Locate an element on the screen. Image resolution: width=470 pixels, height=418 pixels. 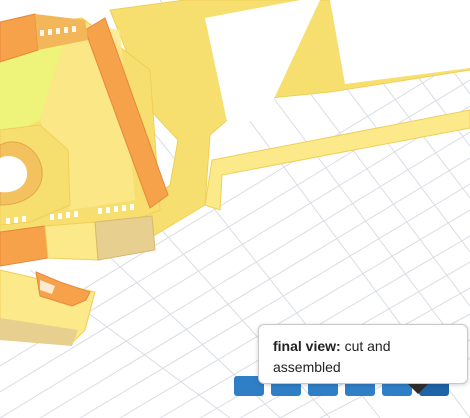
step-tooltip: final view: cut and assembled is located at coordinates (363, 354).